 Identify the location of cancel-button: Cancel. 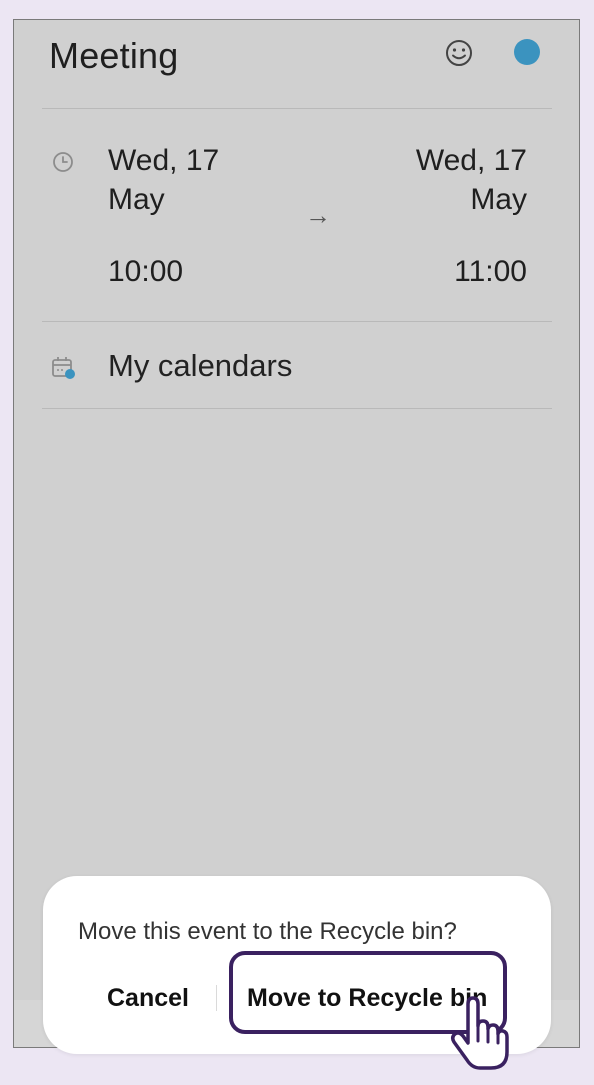
(148, 998).